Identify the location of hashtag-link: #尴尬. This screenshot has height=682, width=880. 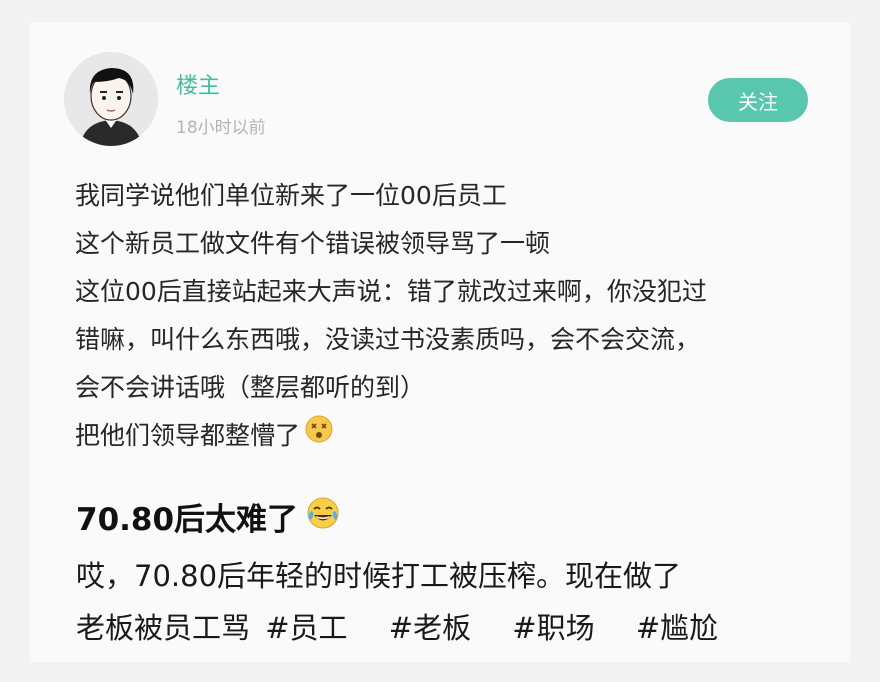
(677, 628).